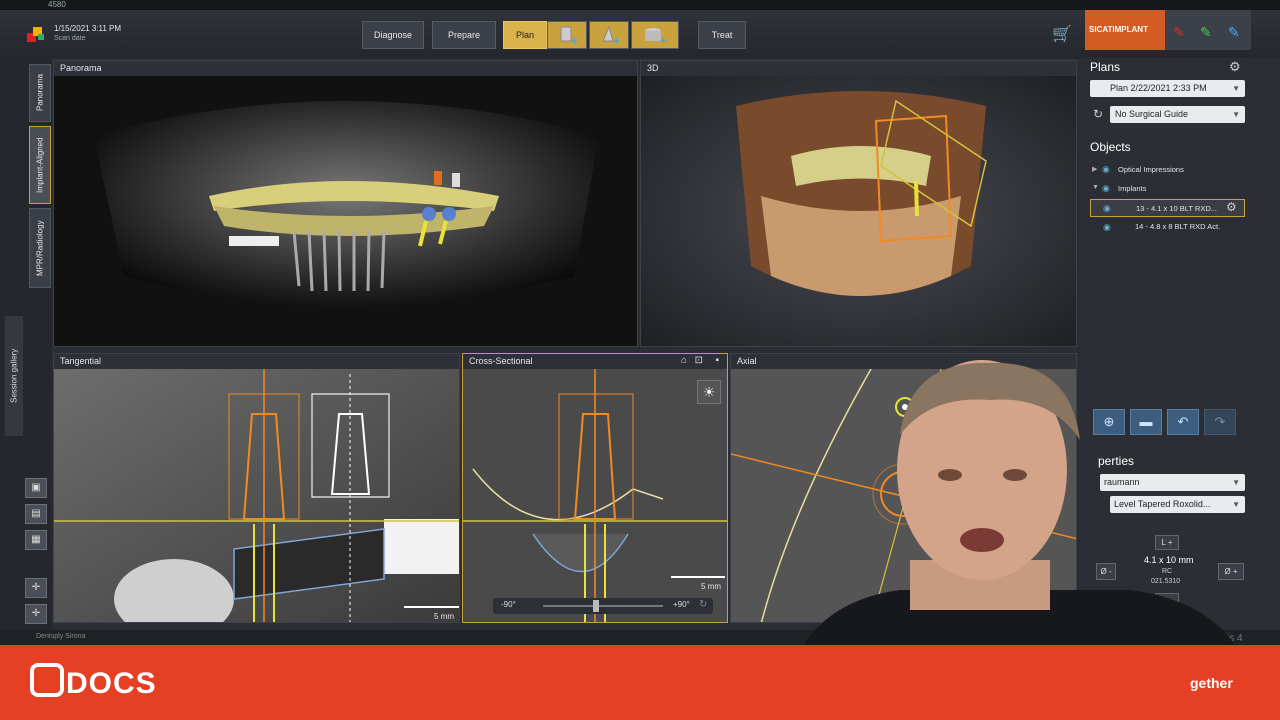 The image size is (1280, 720). I want to click on implant-add-icon: +, so click(569, 35).